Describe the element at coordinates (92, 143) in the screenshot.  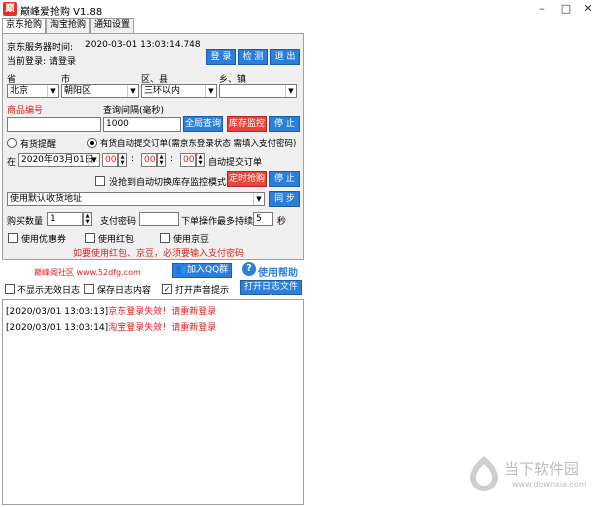
I see `auto-submit-radio` at that location.